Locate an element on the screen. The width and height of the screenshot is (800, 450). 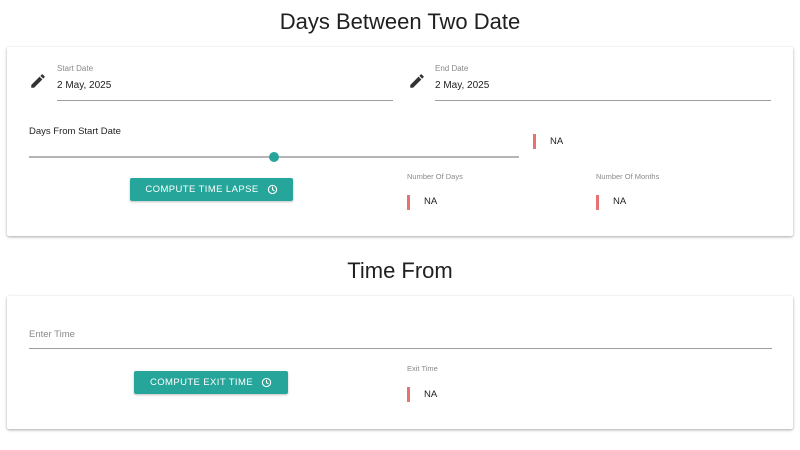
number-of-days-value: NA is located at coordinates (431, 201).